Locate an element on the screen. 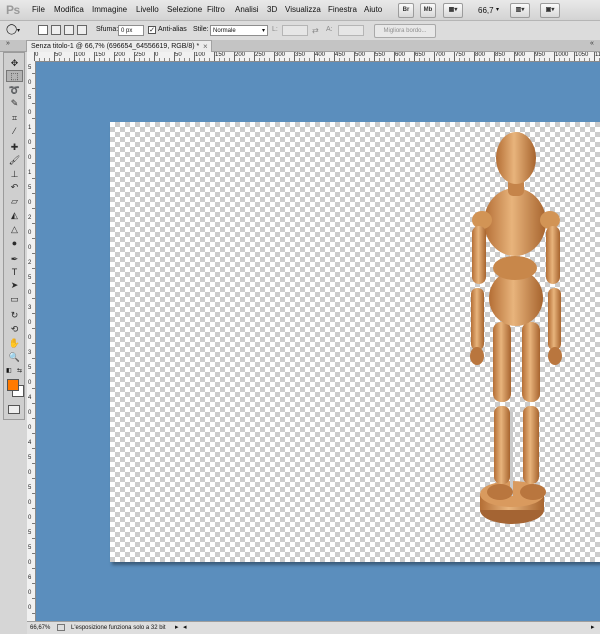 This screenshot has width=600, height=634. path-select-icon: ➤ is located at coordinates (14, 285).